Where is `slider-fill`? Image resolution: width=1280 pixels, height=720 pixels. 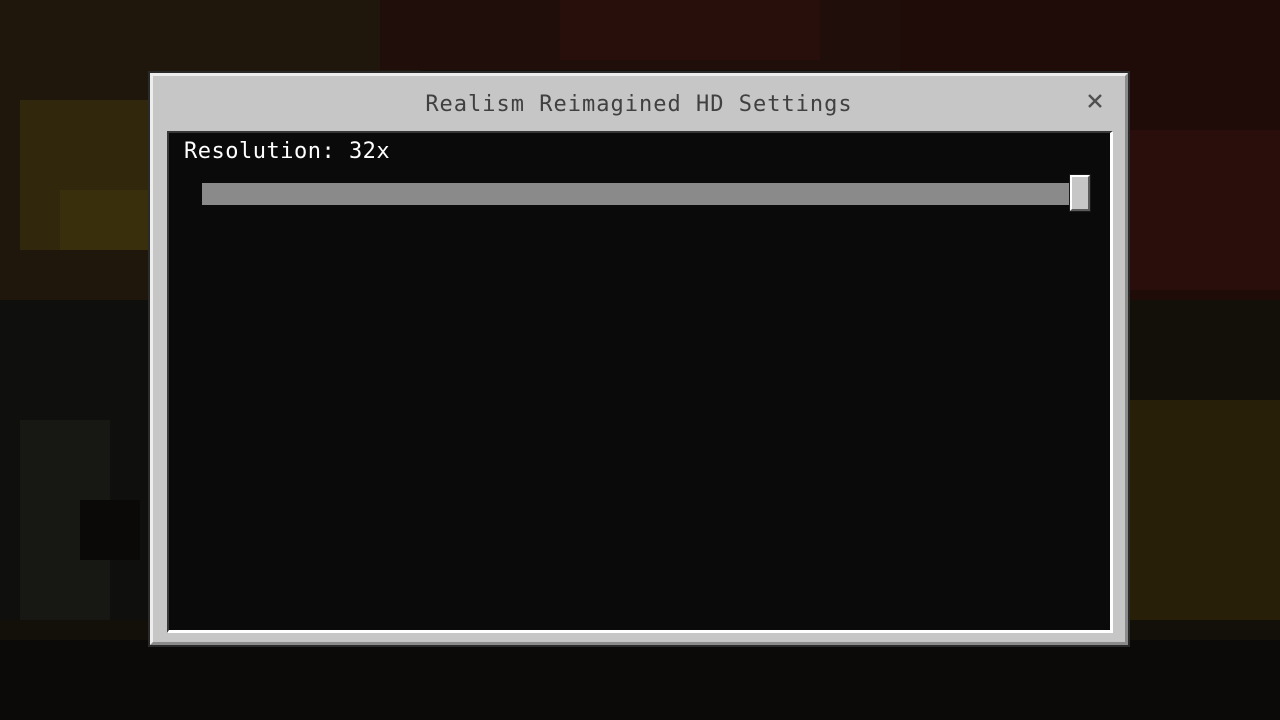 slider-fill is located at coordinates (642, 194).